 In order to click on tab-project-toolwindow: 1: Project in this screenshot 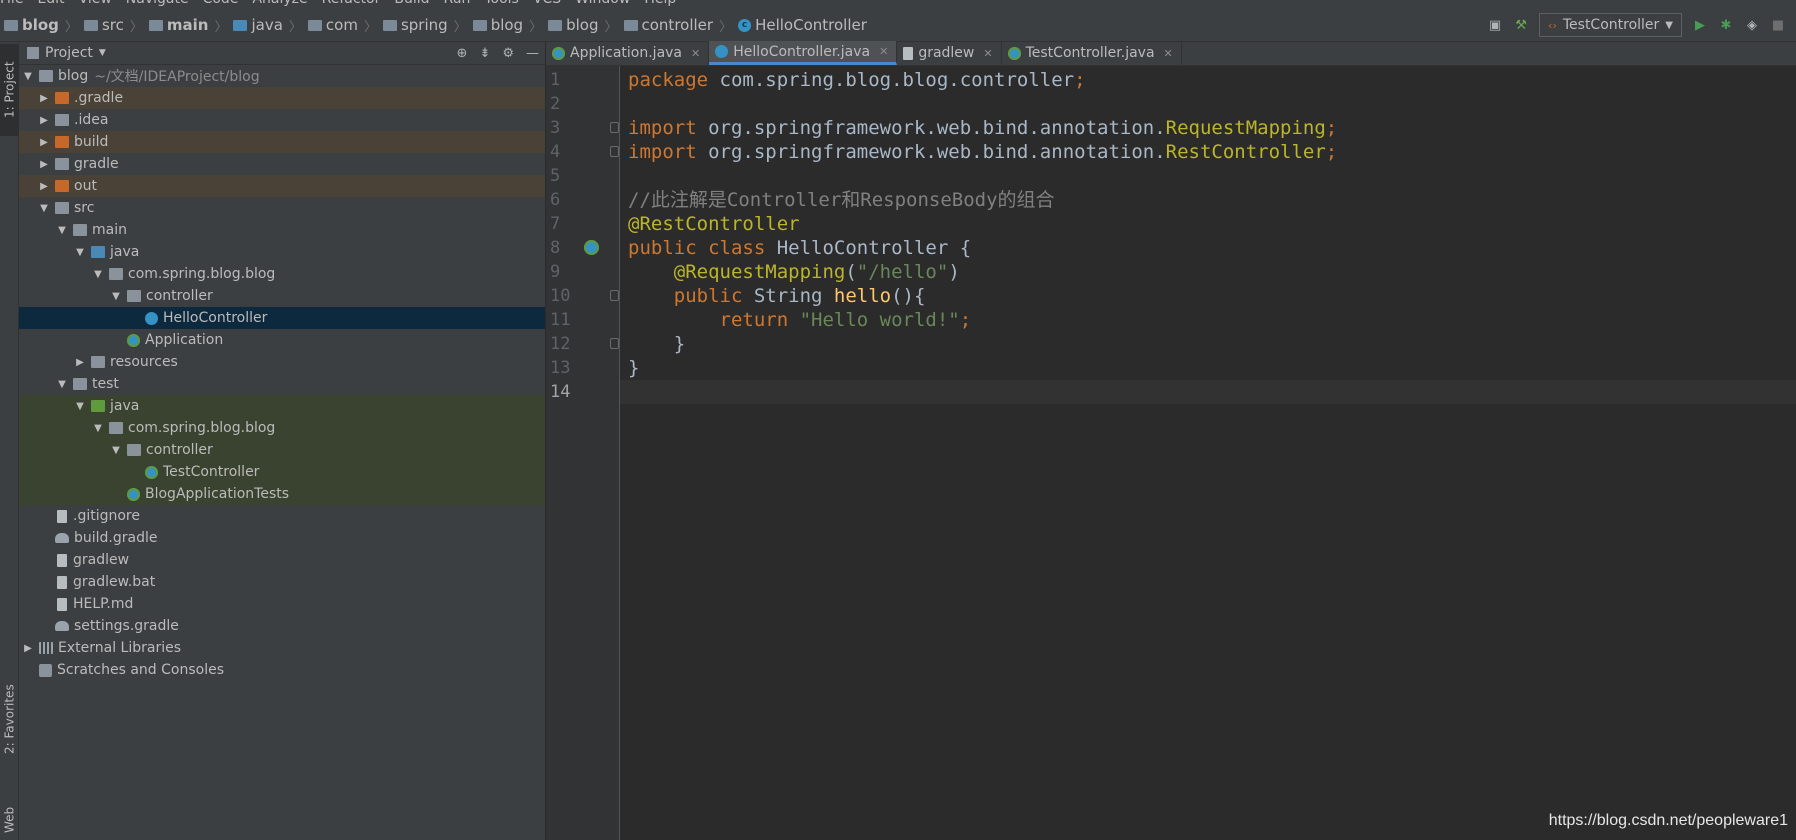, I will do `click(9, 90)`.